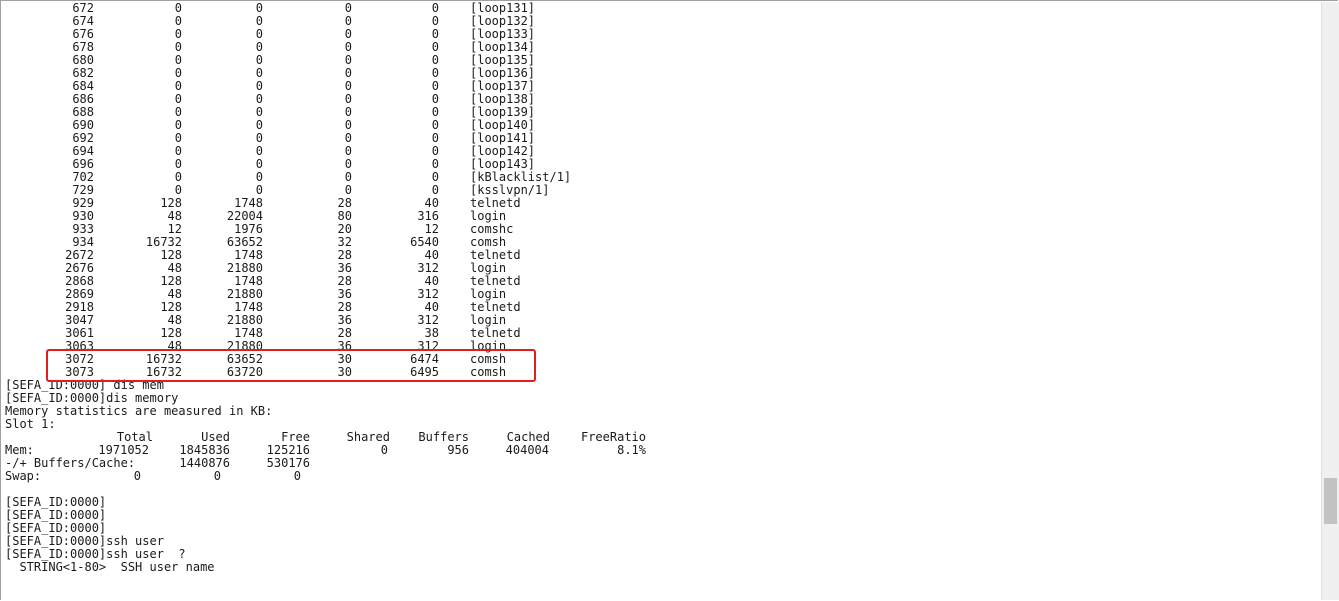  Describe the element at coordinates (527, 450) in the screenshot. I see `memory-value-cell: 404004` at that location.